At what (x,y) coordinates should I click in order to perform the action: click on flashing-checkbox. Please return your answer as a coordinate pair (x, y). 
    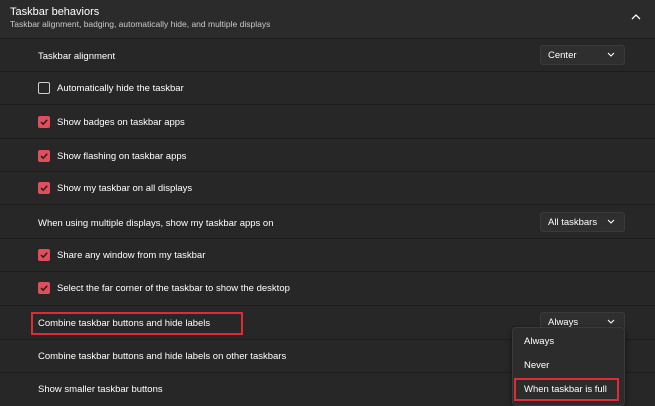
    Looking at the image, I should click on (44, 156).